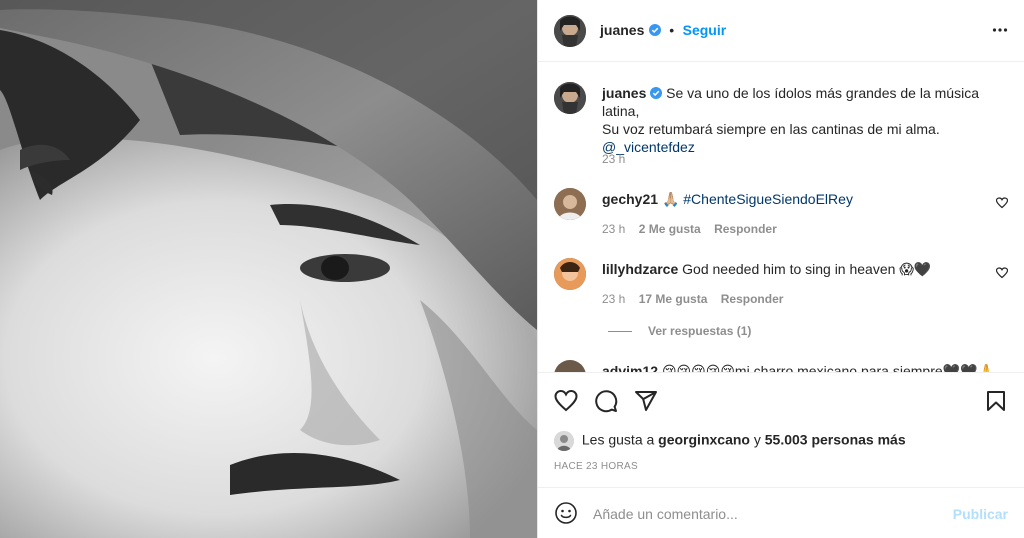  Describe the element at coordinates (705, 30) in the screenshot. I see `follow-button: Seguir` at that location.